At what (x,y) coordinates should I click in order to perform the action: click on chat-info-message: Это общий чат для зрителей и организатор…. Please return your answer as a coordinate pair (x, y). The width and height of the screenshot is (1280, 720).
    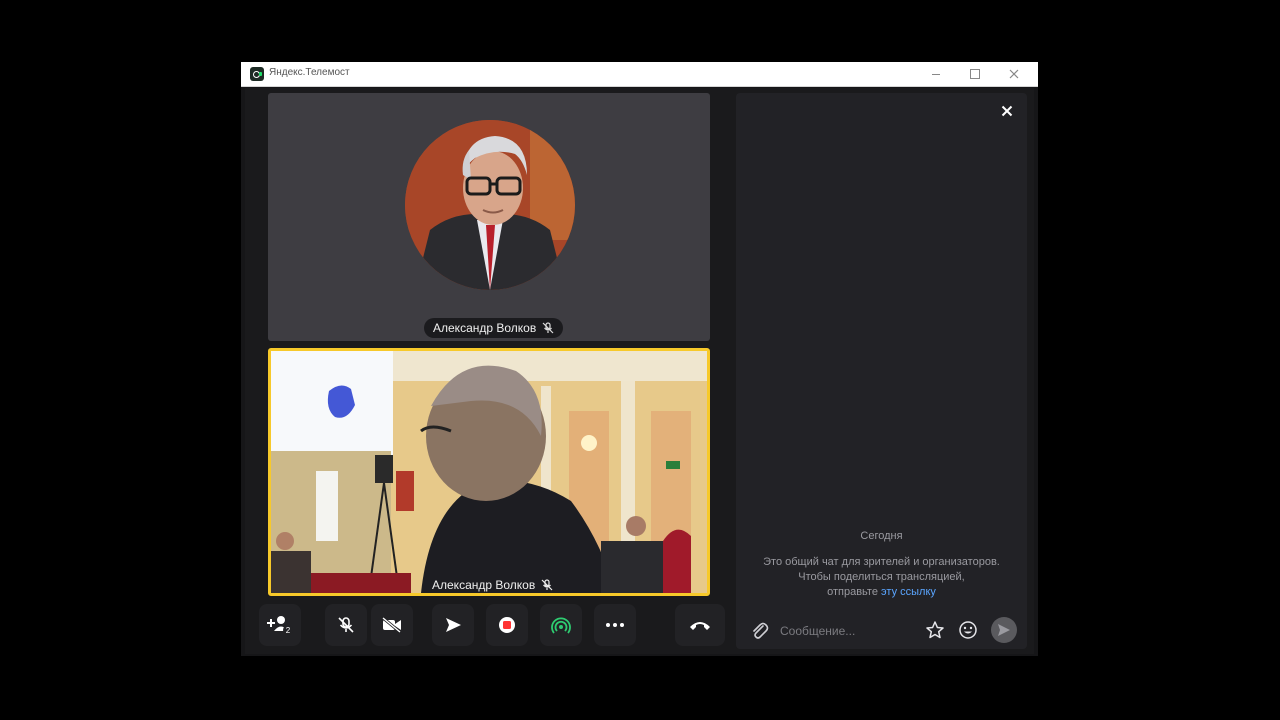
    Looking at the image, I should click on (881, 577).